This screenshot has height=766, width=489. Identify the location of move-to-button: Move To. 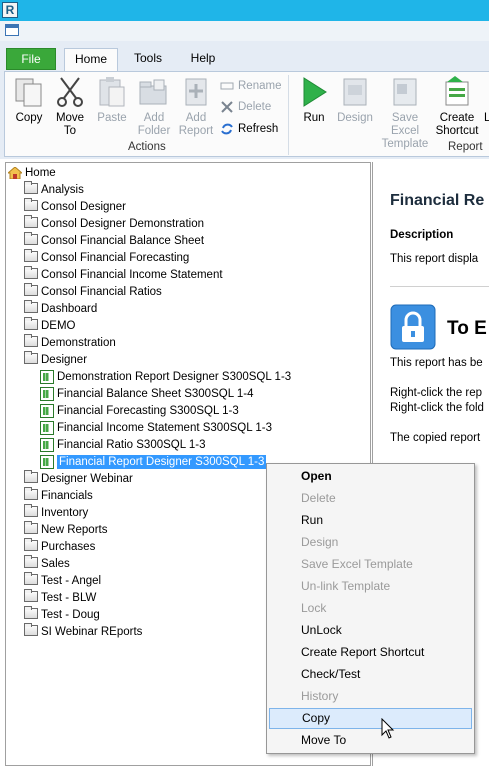
(70, 106).